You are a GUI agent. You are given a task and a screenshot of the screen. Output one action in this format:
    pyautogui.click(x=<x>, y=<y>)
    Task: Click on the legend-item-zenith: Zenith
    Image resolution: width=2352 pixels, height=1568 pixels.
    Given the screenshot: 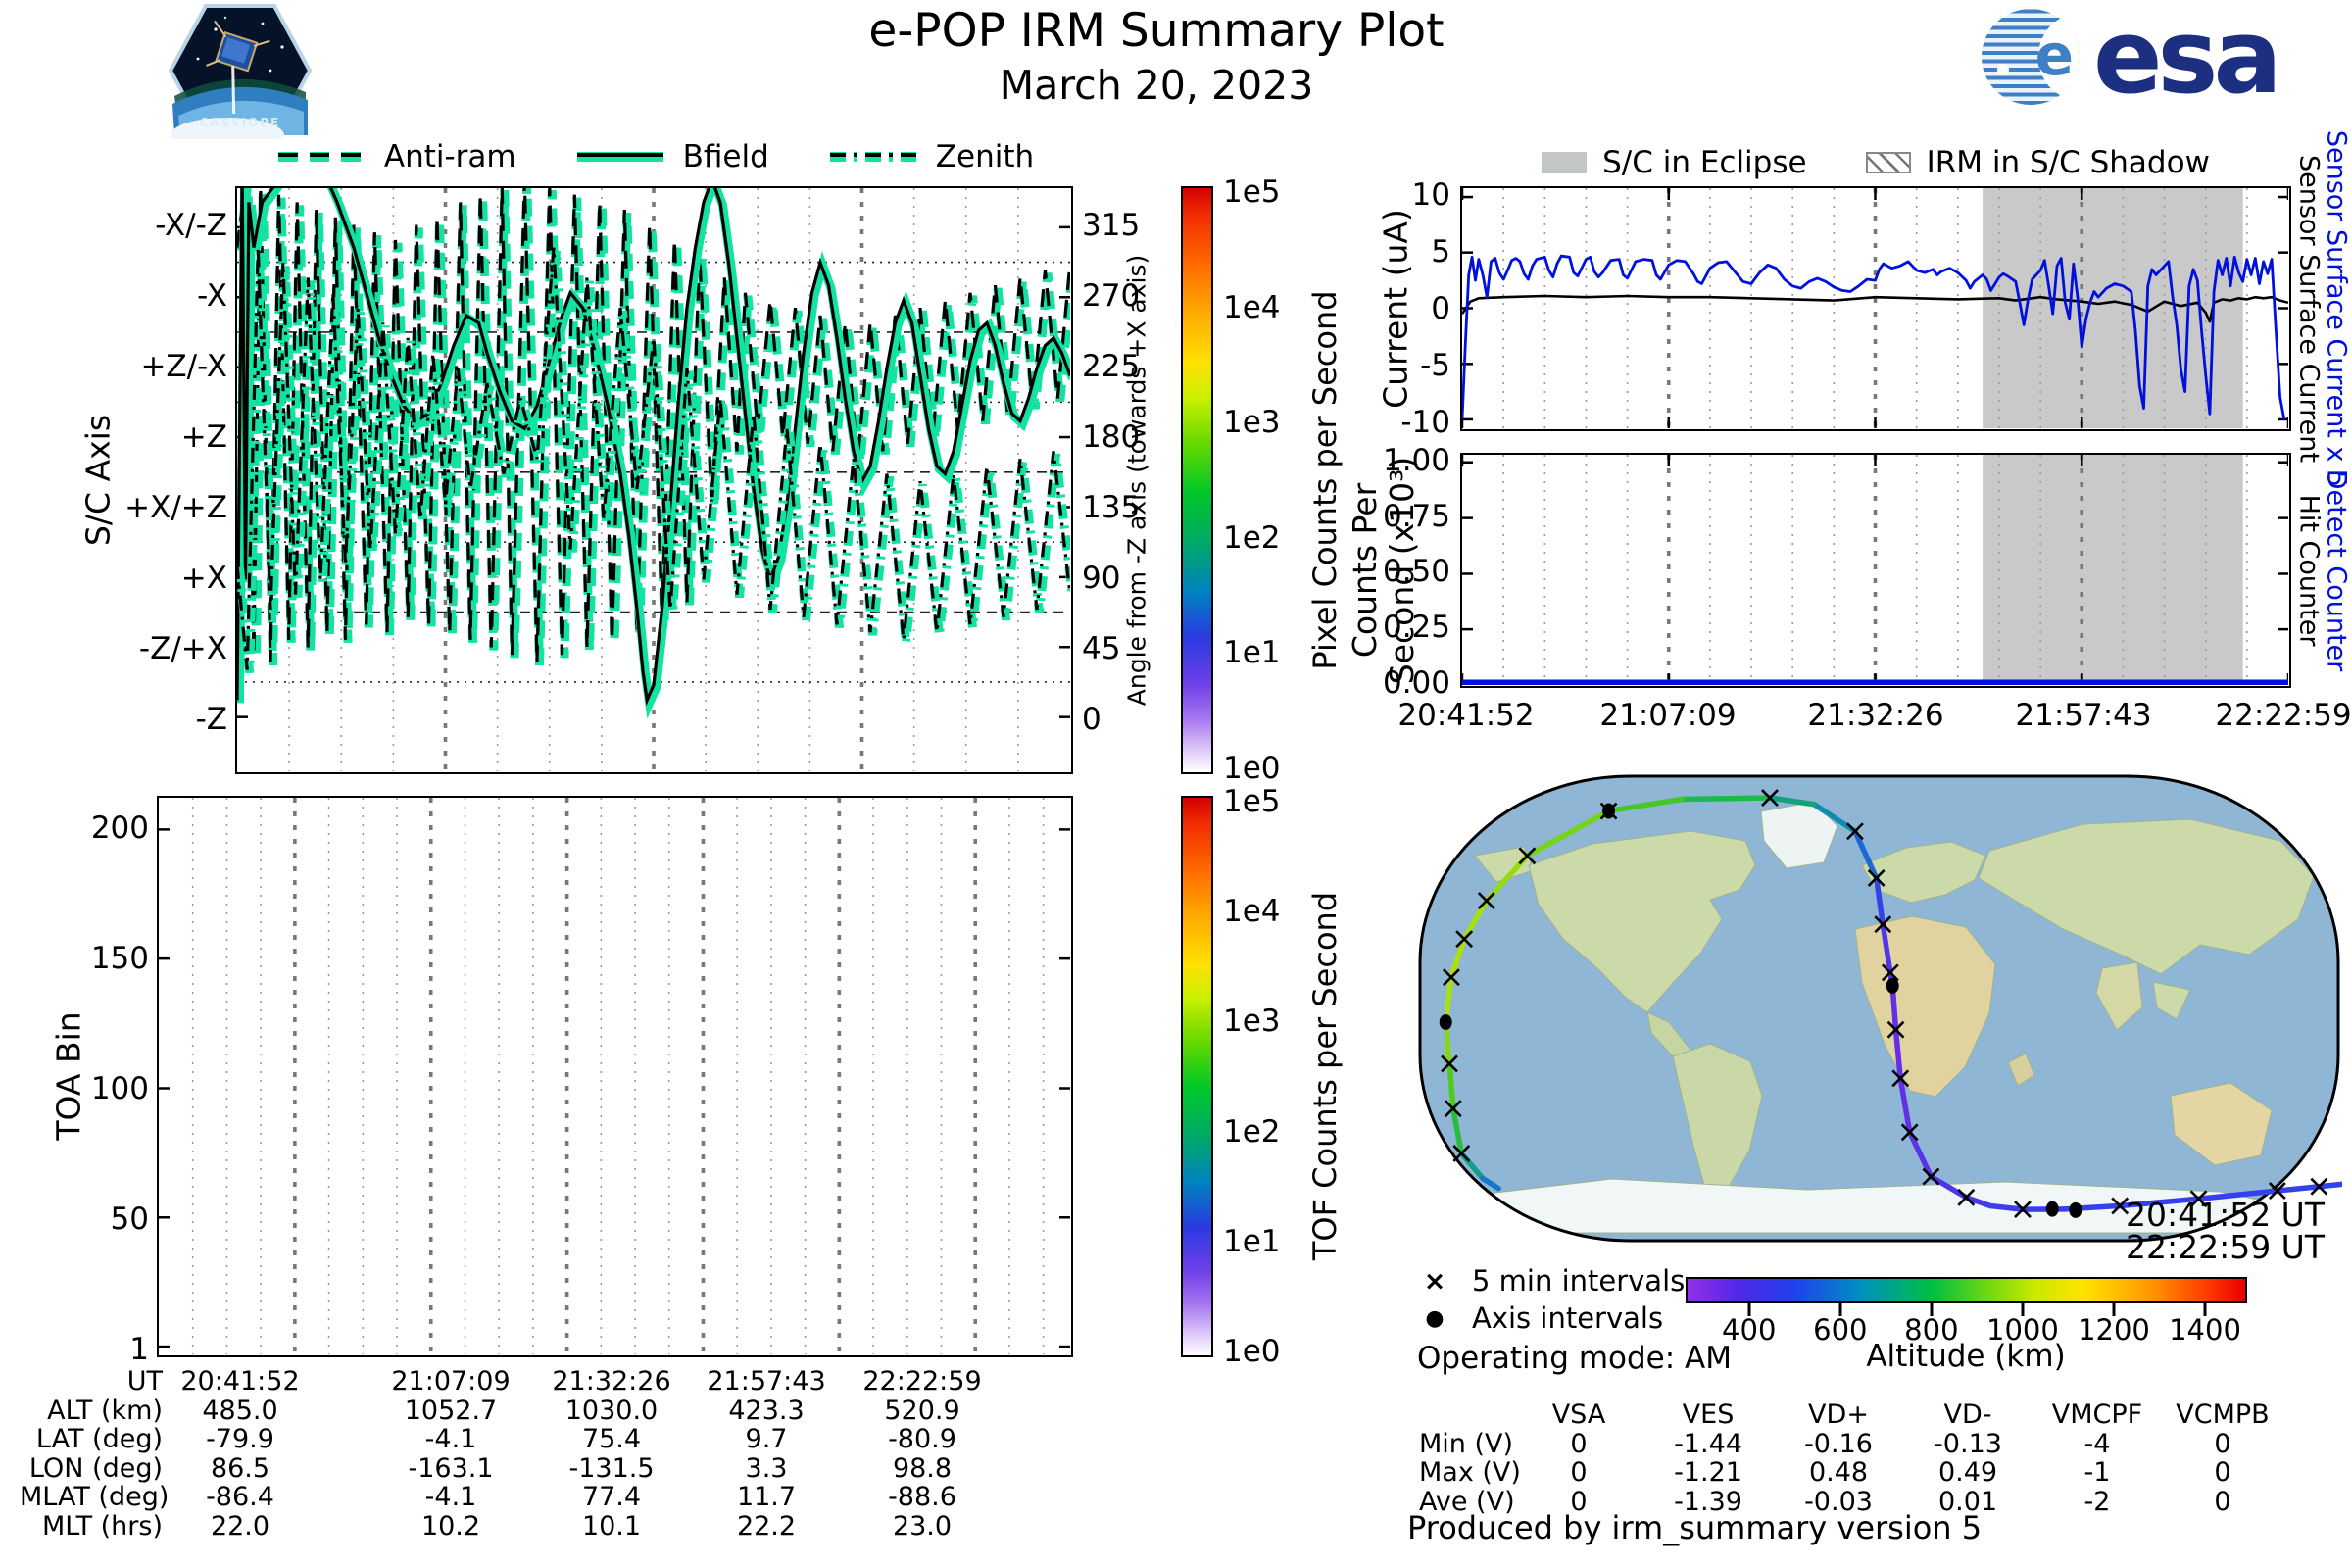 What is the action you would take?
    pyautogui.click(x=930, y=156)
    